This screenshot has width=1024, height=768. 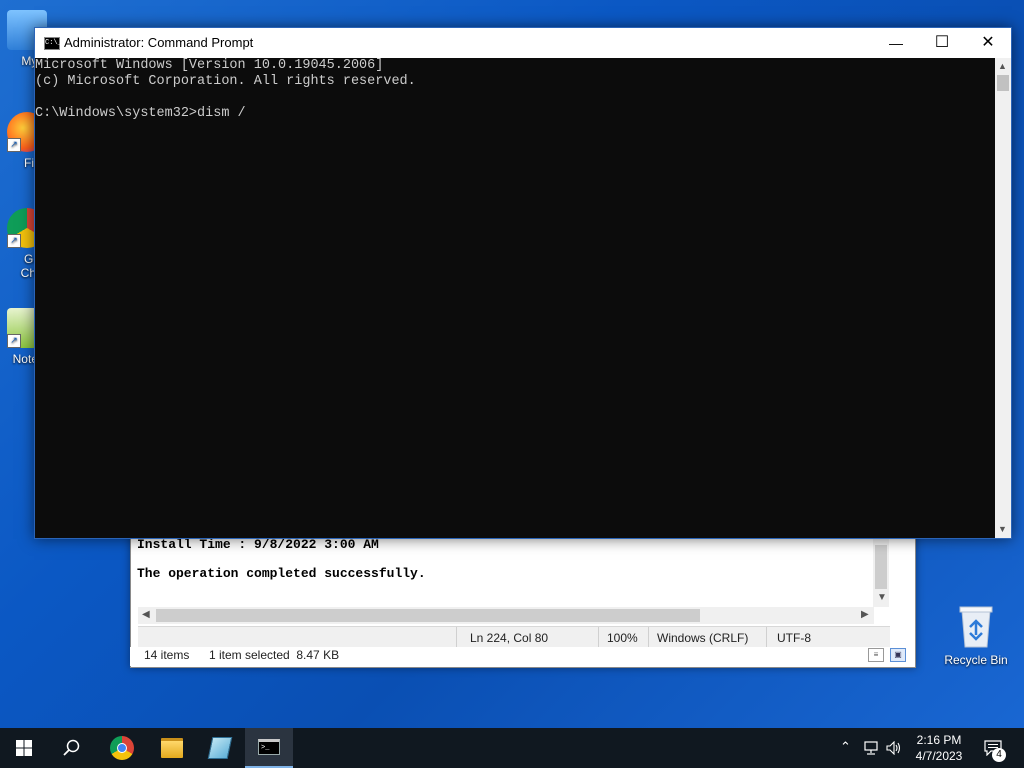 I want to click on chrome-icon, so click(x=122, y=748).